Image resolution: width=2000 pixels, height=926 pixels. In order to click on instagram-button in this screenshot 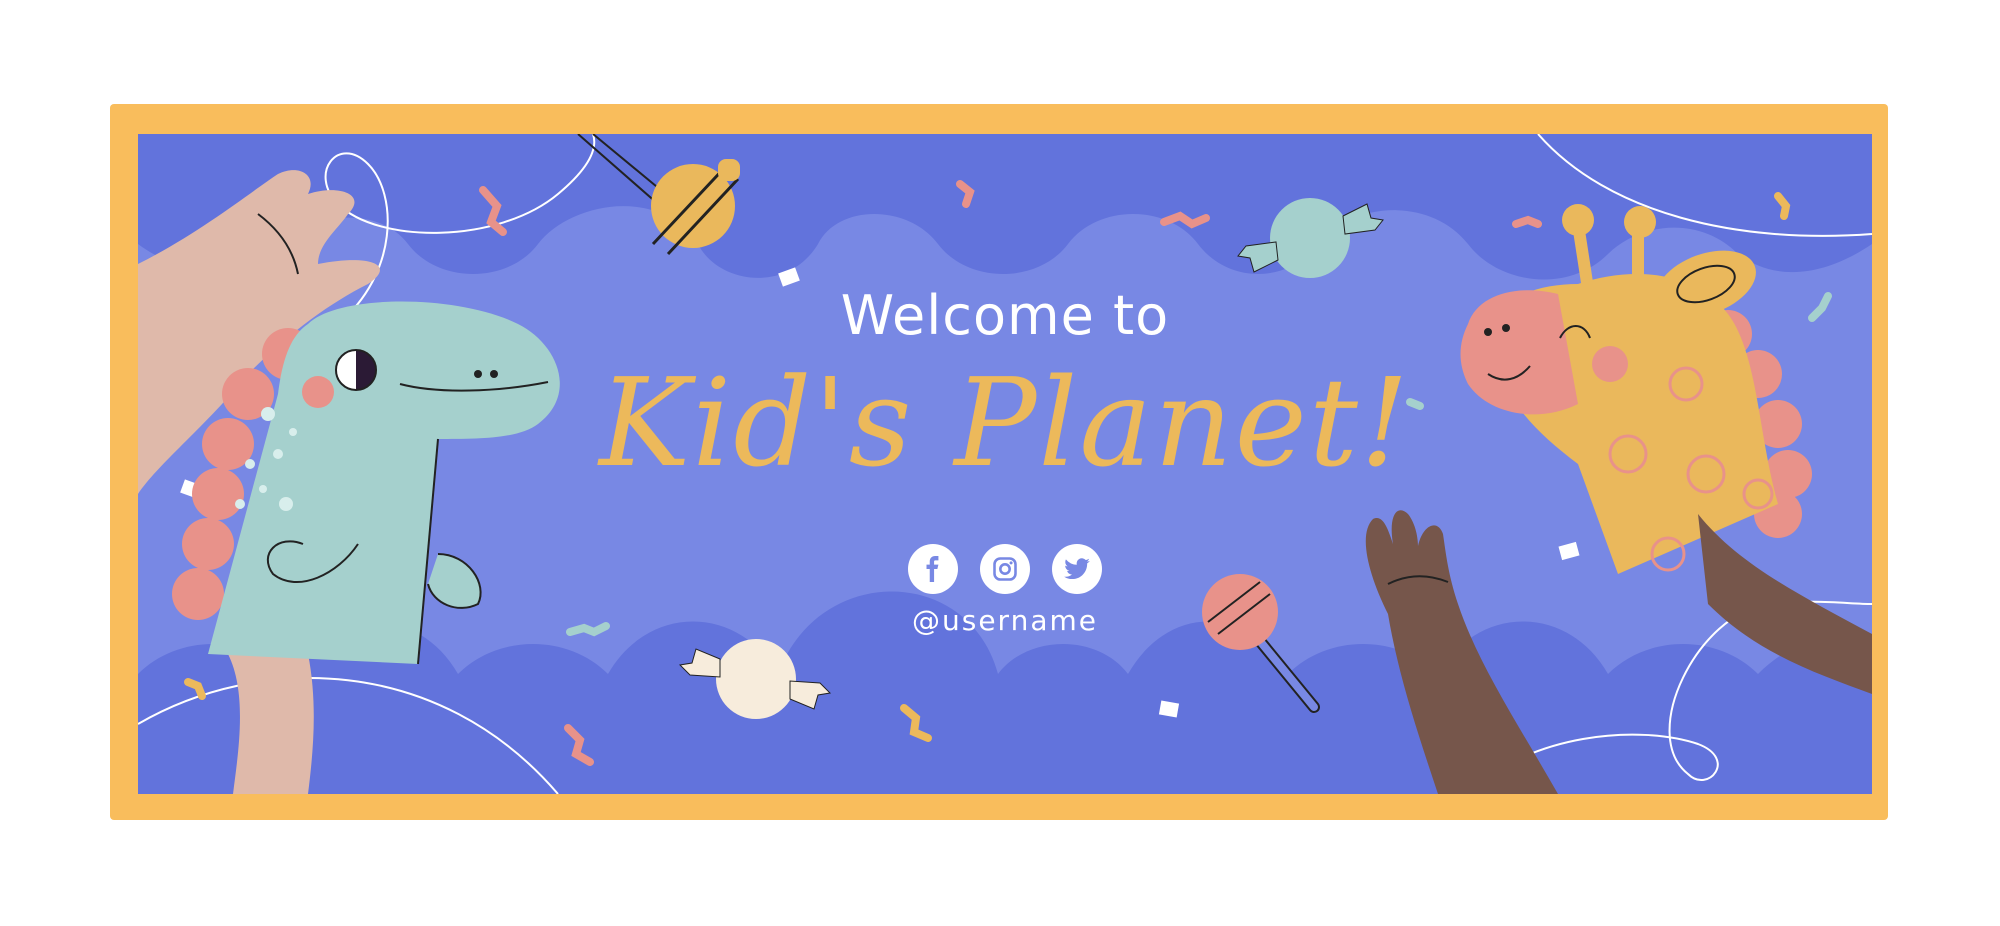, I will do `click(1005, 569)`.